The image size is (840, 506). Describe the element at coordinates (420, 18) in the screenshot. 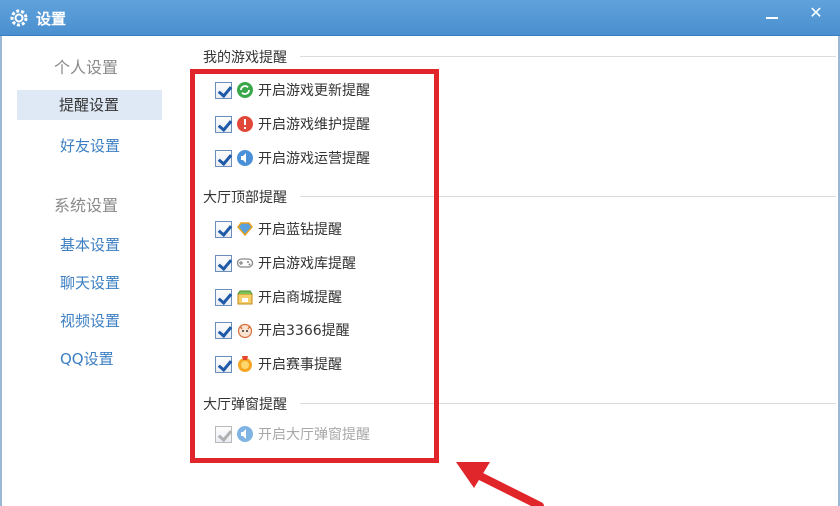

I see `title-bar: 设置 ✕` at that location.